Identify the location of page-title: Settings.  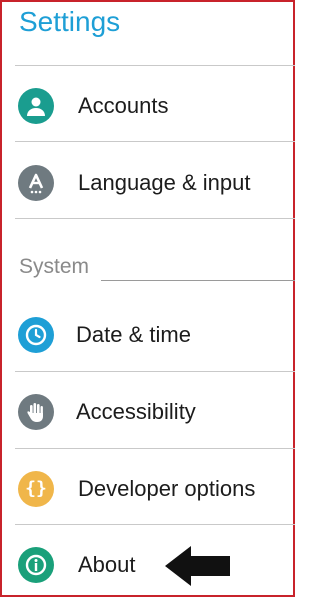
(70, 21).